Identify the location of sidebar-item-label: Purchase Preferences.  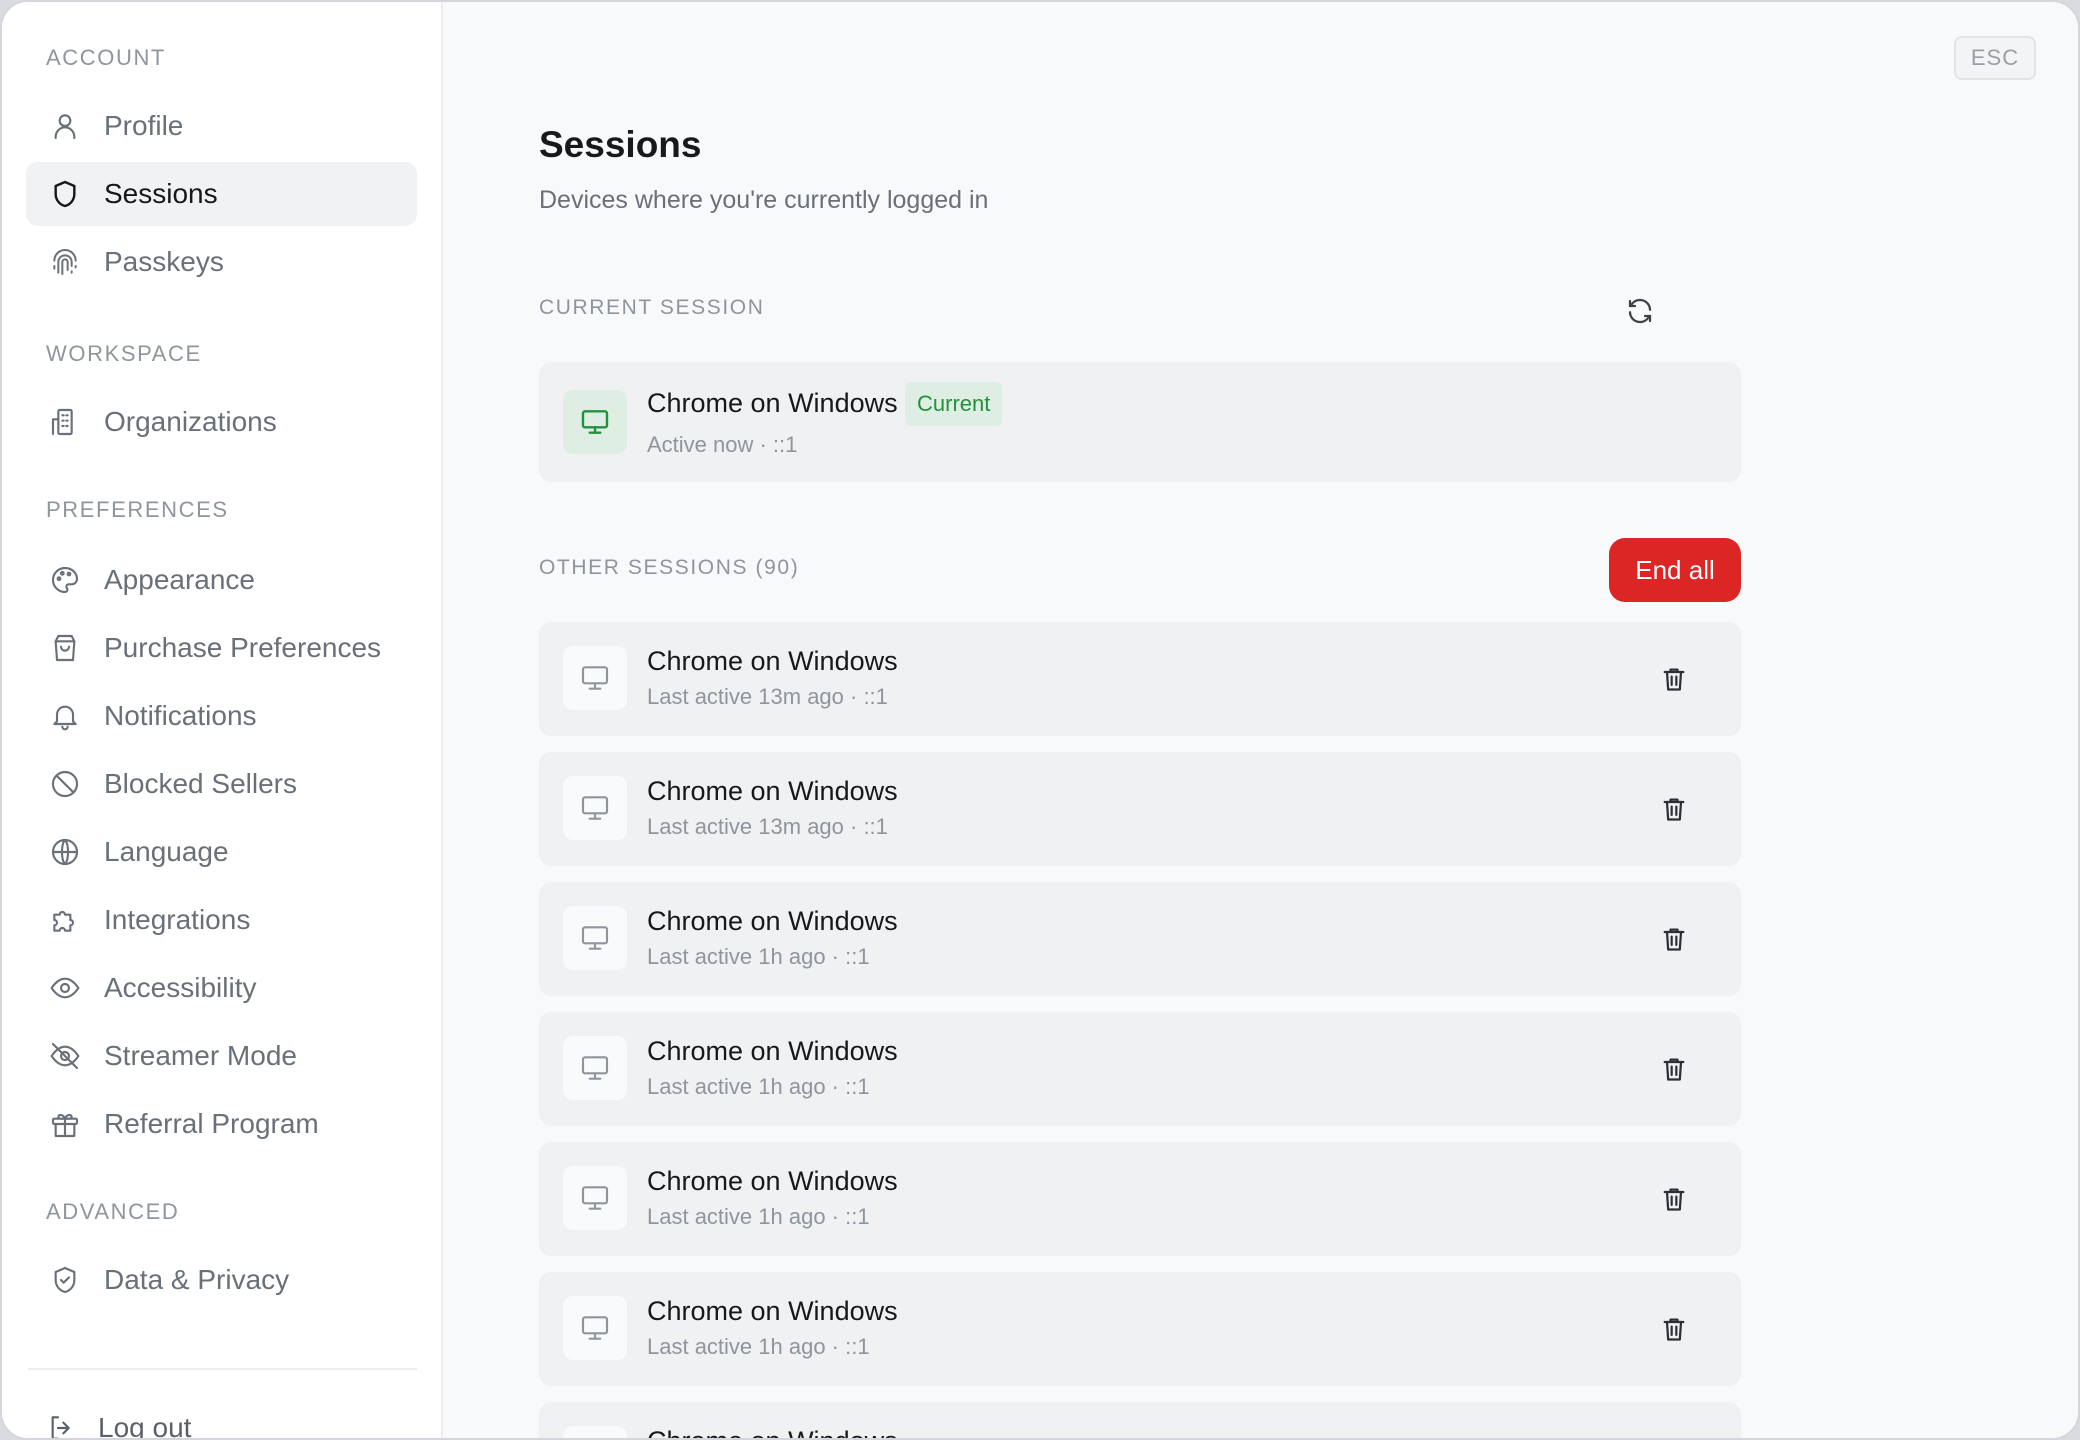
(243, 647).